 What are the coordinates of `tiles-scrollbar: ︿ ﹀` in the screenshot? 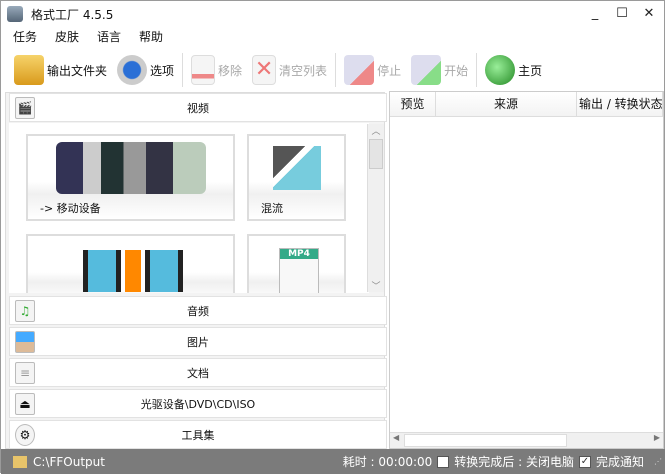 It's located at (375, 208).